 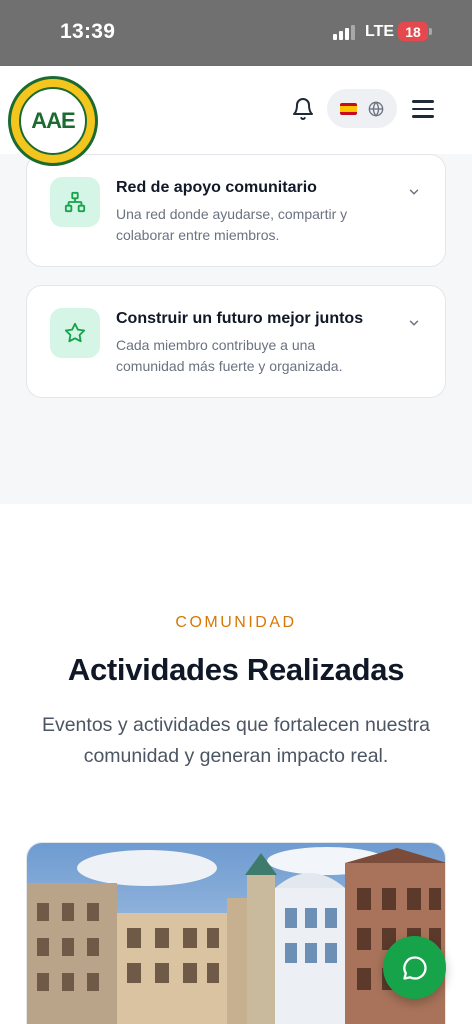 I want to click on chat-button, so click(x=414, y=967).